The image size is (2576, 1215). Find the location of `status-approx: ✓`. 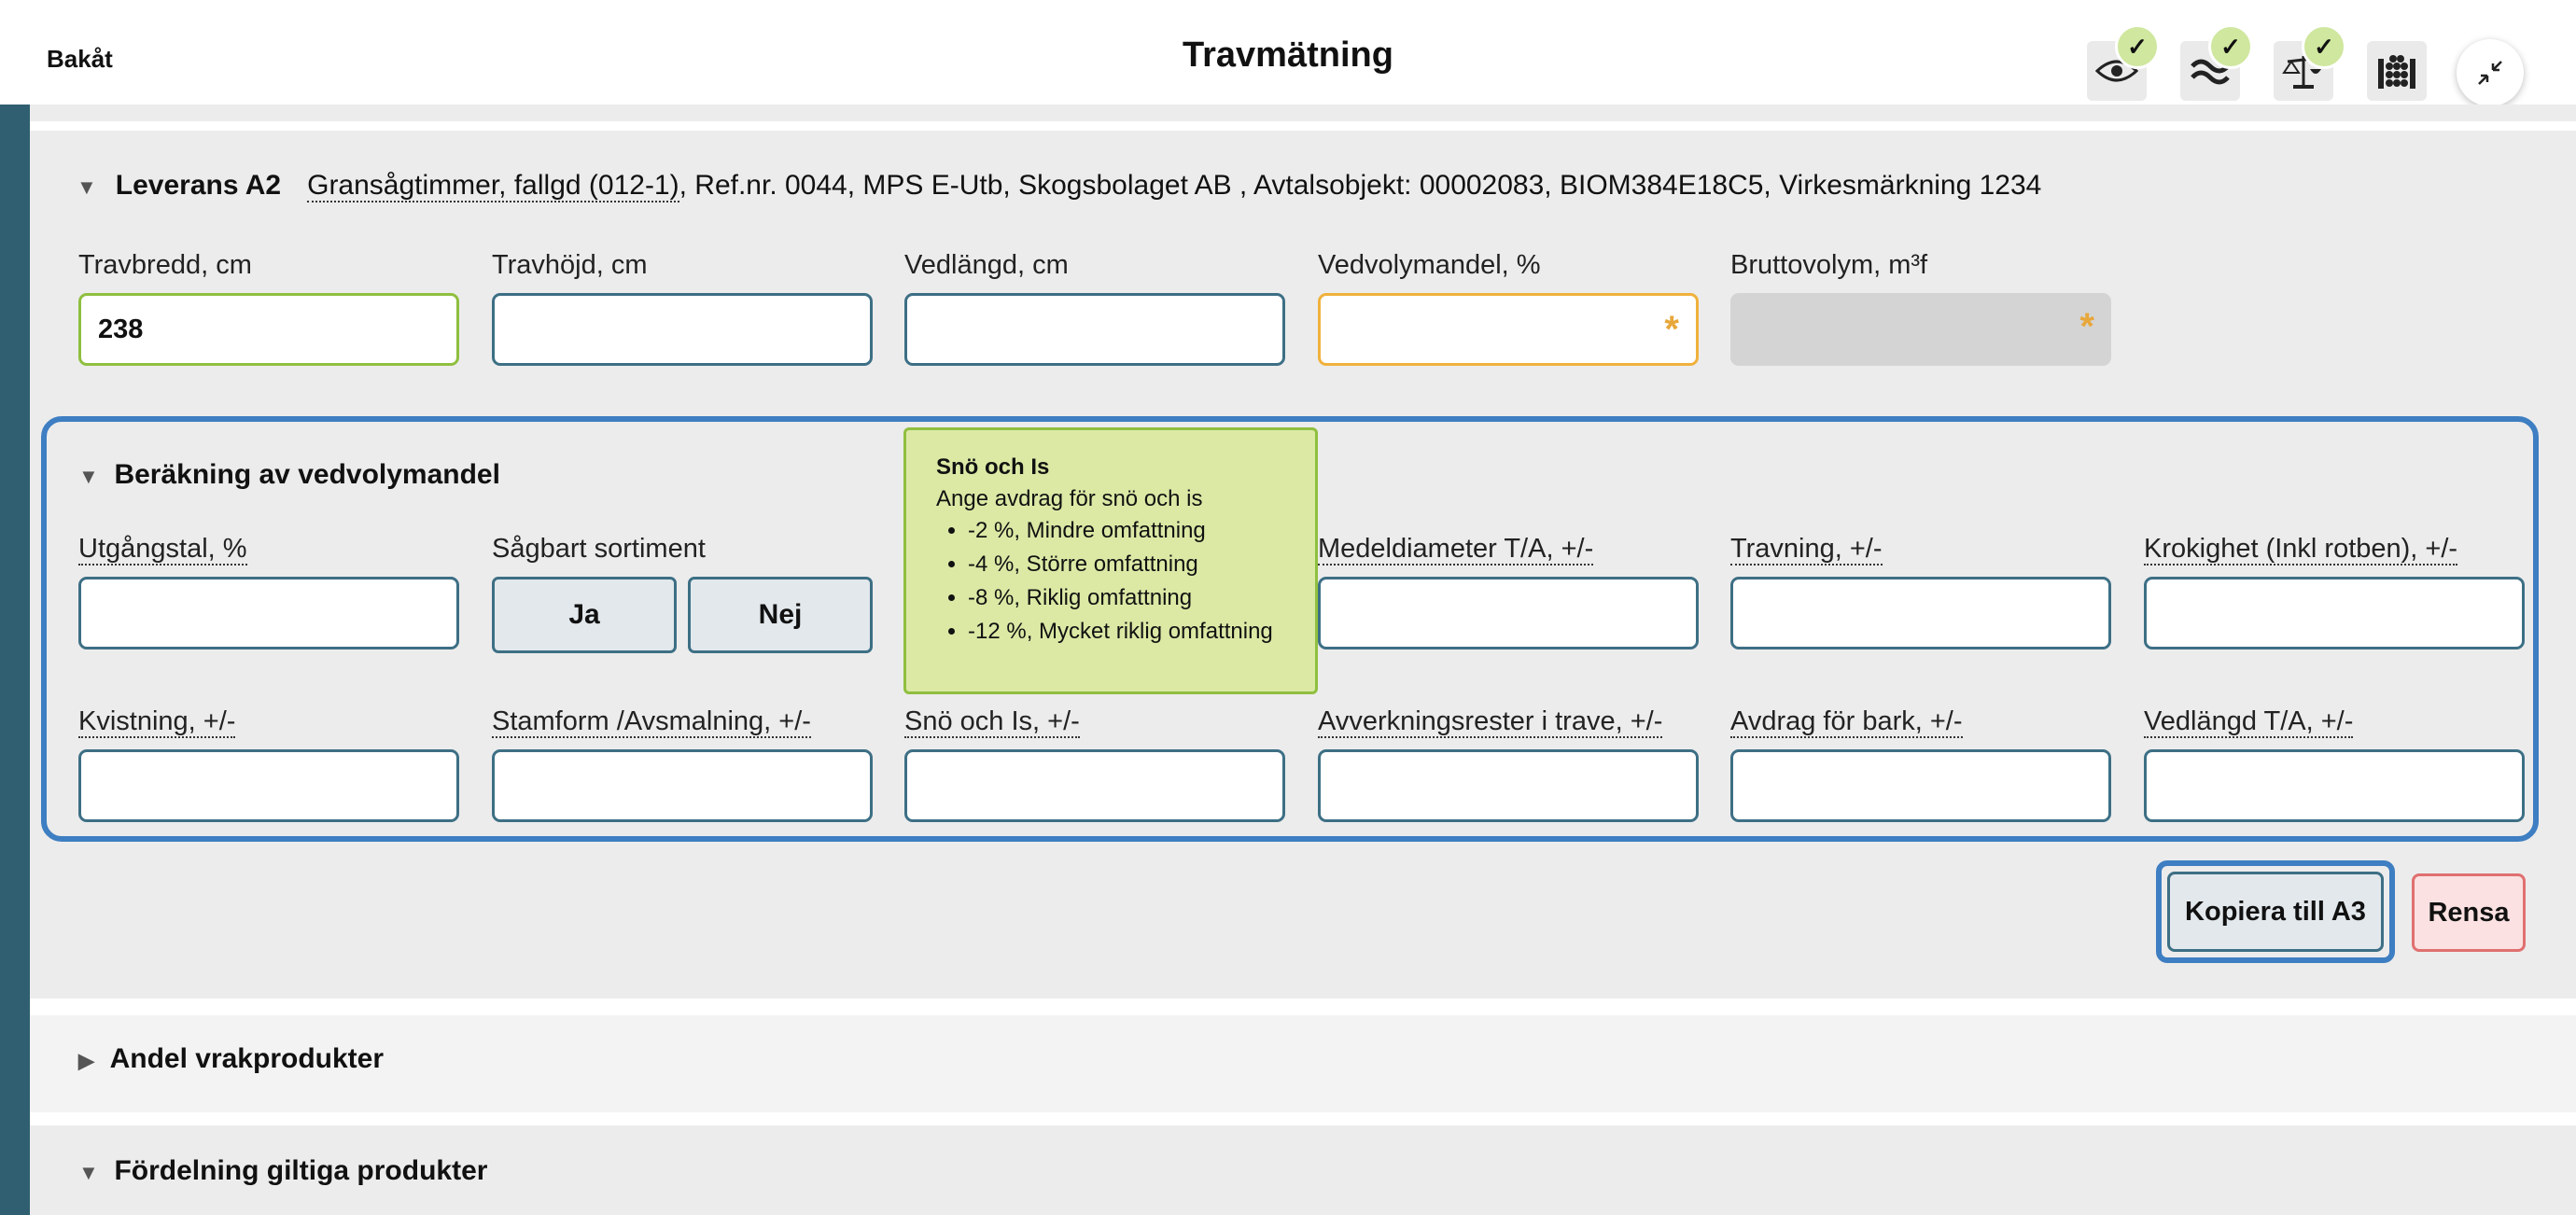

status-approx: ✓ is located at coordinates (2216, 62).